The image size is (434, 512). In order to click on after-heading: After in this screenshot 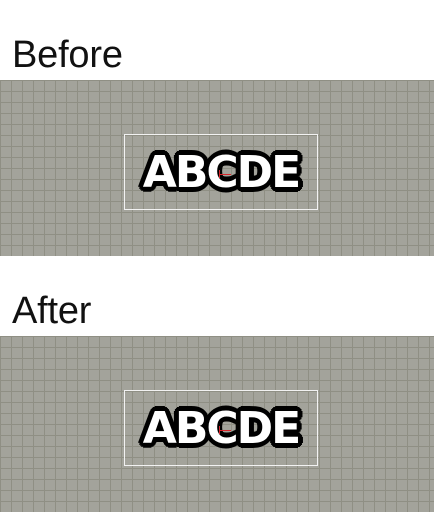, I will do `click(52, 311)`.